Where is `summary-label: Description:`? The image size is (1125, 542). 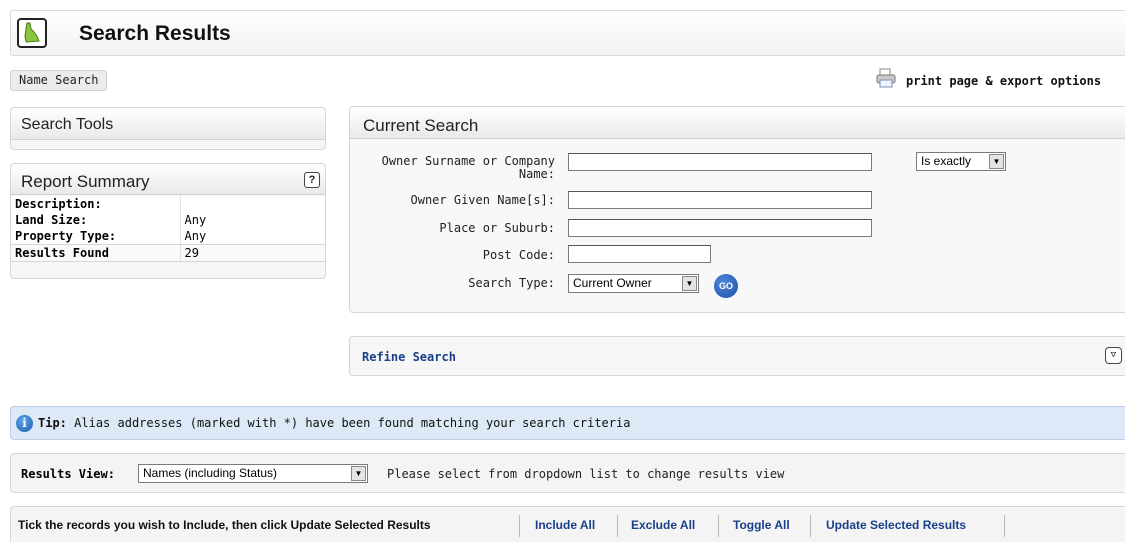 summary-label: Description: is located at coordinates (95, 204).